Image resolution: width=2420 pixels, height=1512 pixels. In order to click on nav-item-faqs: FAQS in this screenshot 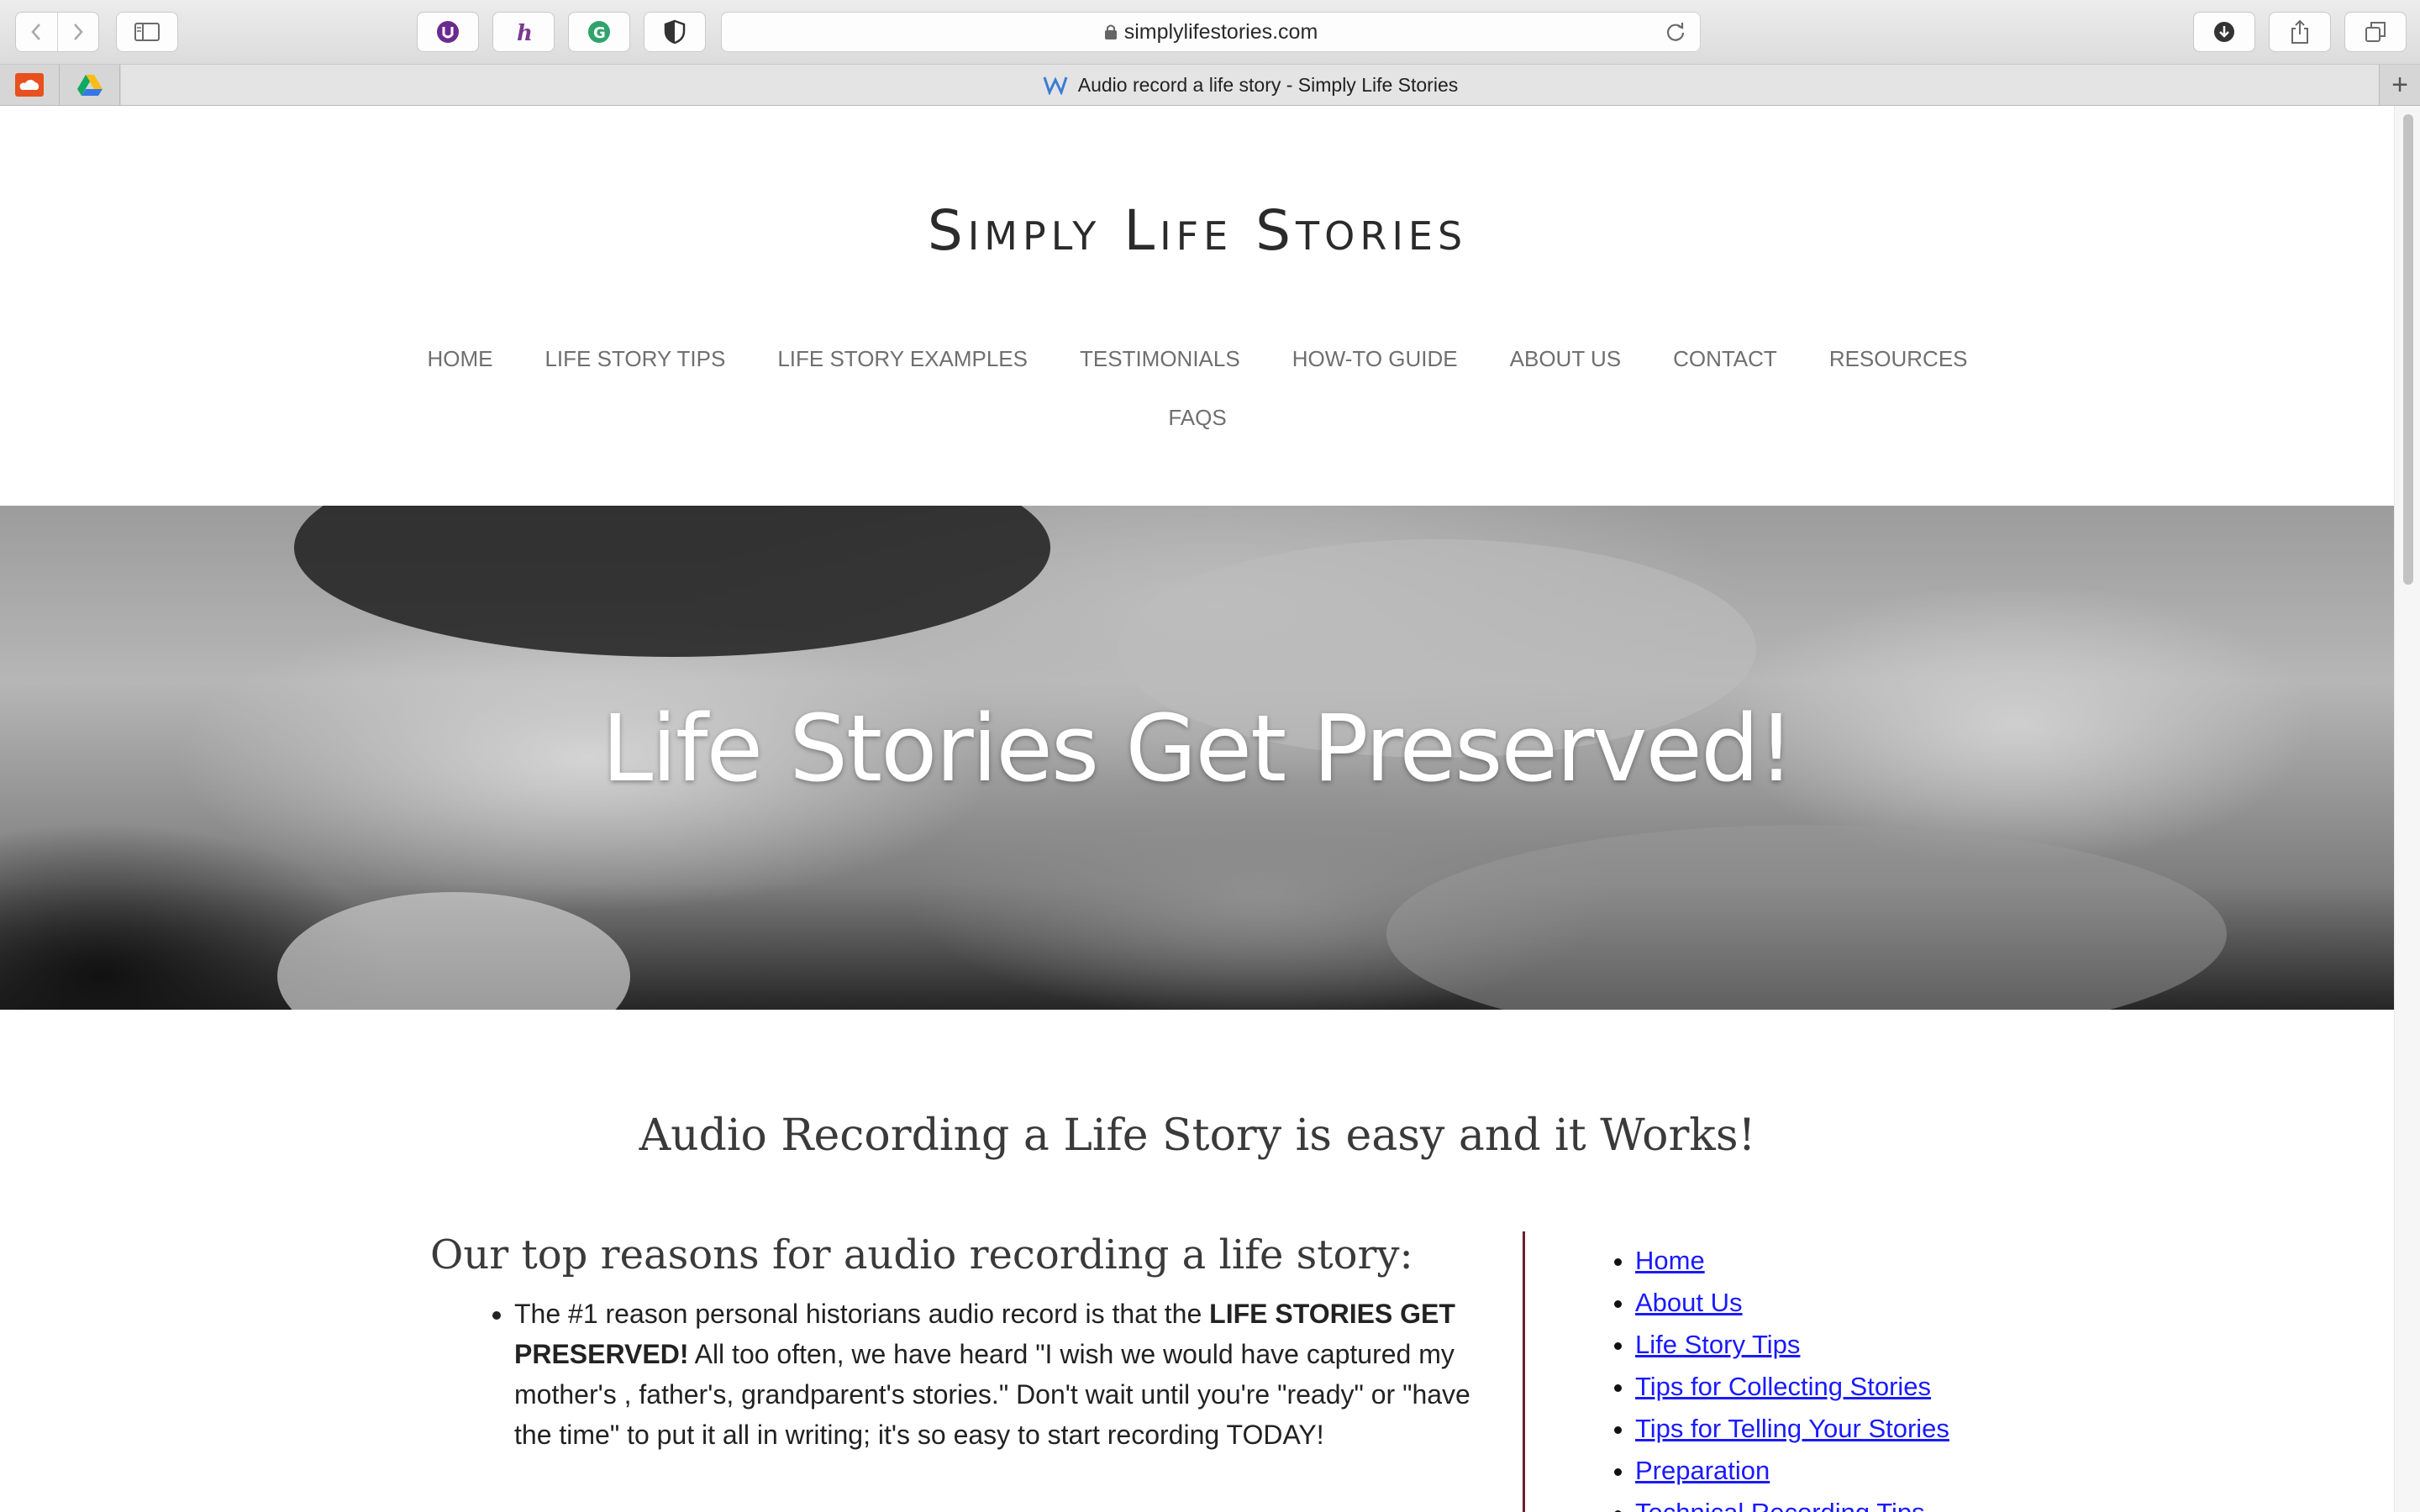, I will do `click(1197, 417)`.